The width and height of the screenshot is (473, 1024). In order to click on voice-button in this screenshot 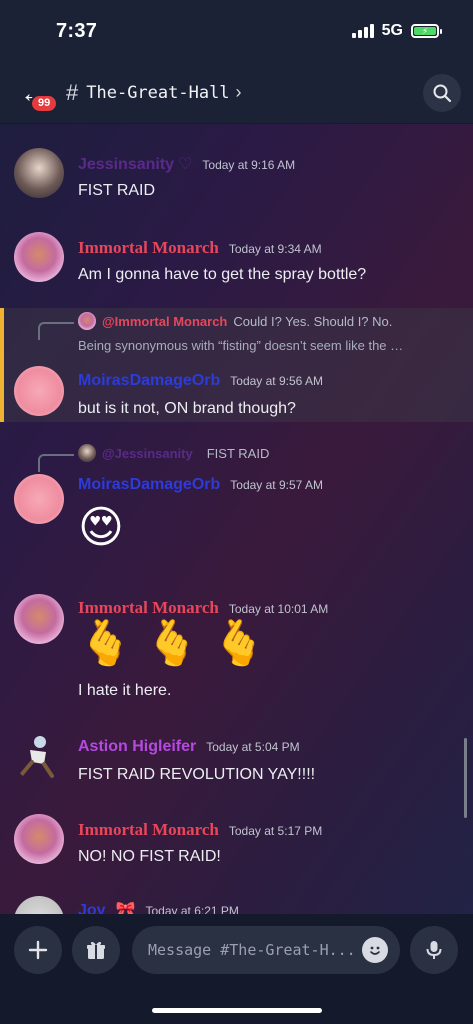, I will do `click(434, 950)`.